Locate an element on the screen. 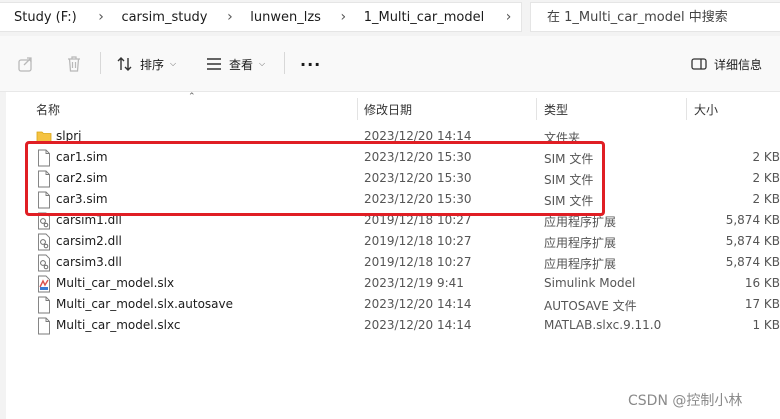 This screenshot has width=780, height=419. more-options-button: ··· is located at coordinates (310, 64).